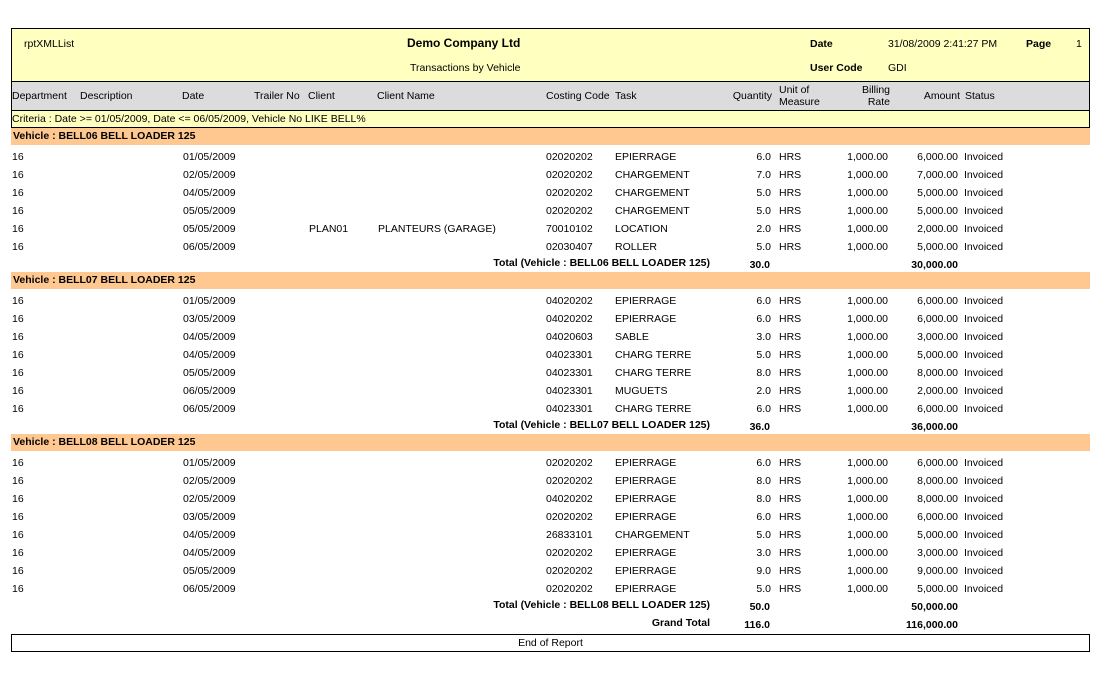 Image resolution: width=1112 pixels, height=676 pixels. What do you see at coordinates (934, 427) in the screenshot?
I see `group-total-amount: 36,000.00` at bounding box center [934, 427].